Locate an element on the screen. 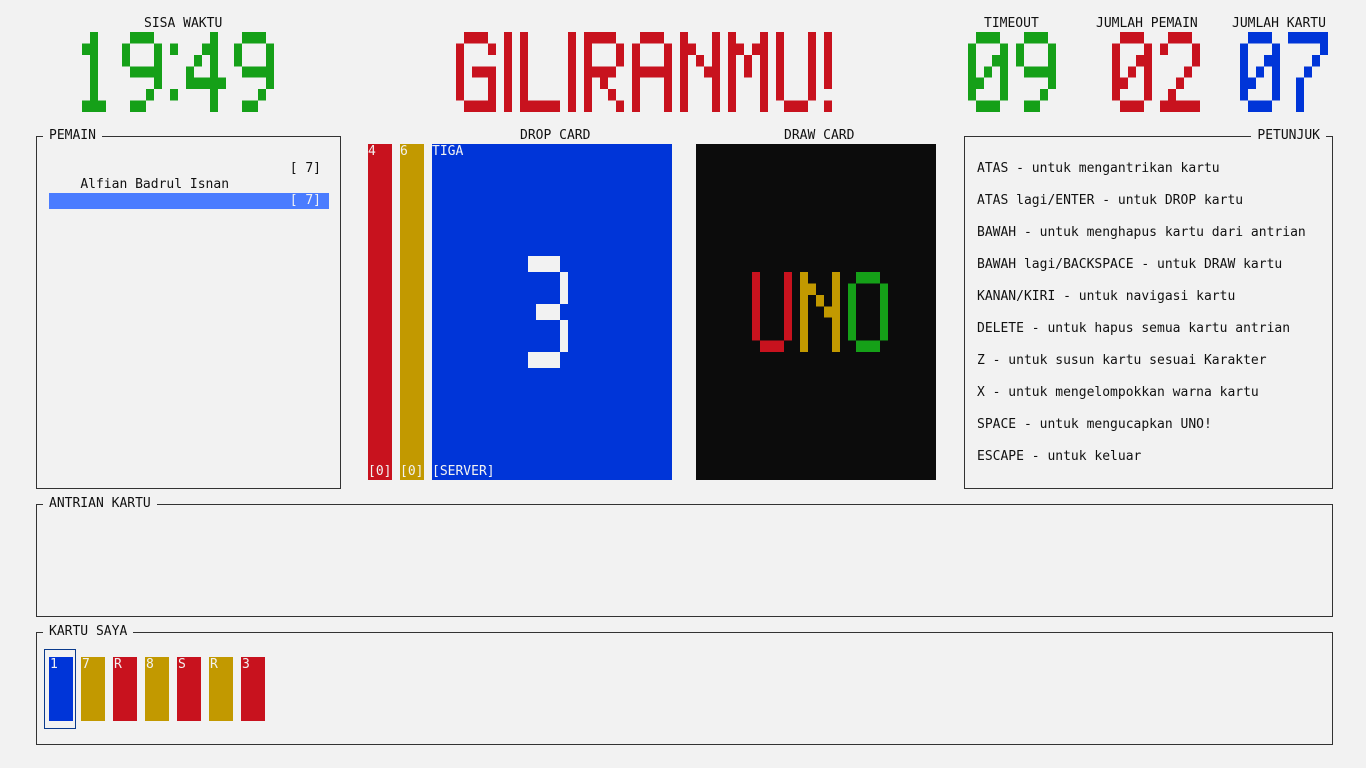  player-name: Idham Ramadito is located at coordinates (135, 216).